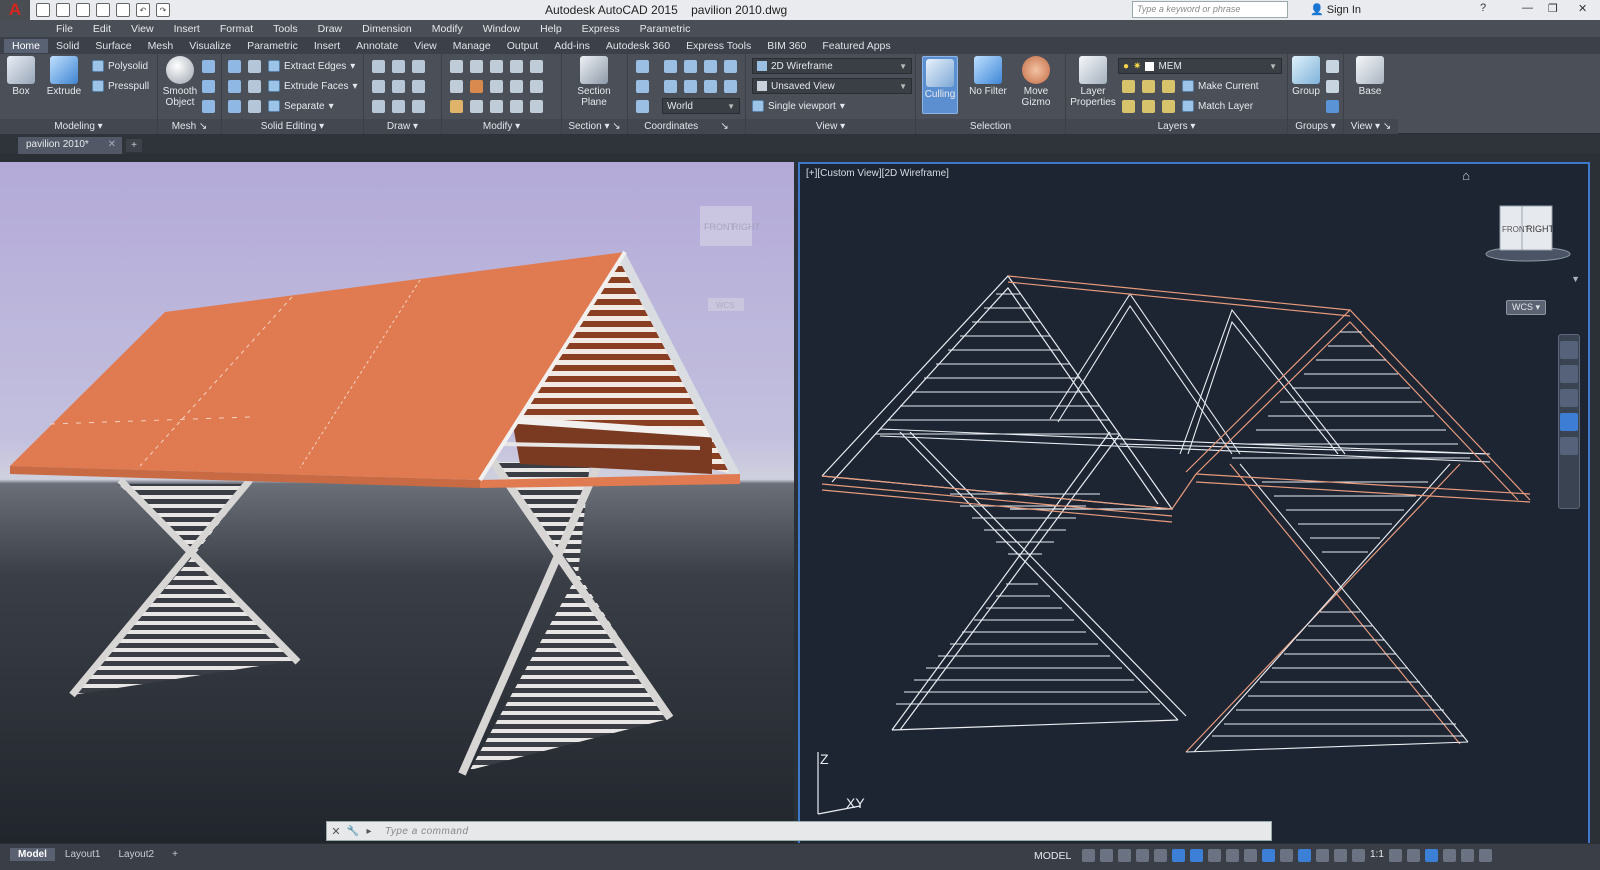 This screenshot has height=870, width=1600. I want to click on layer-isolate-icon, so click(1148, 86).